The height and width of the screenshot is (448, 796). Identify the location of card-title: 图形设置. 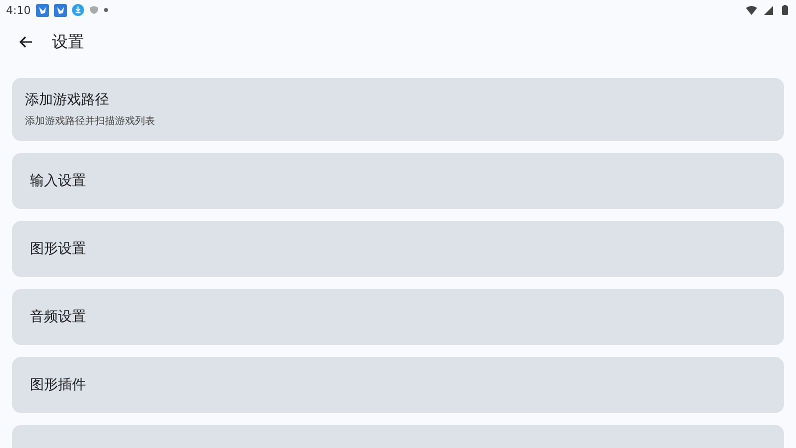
(58, 249).